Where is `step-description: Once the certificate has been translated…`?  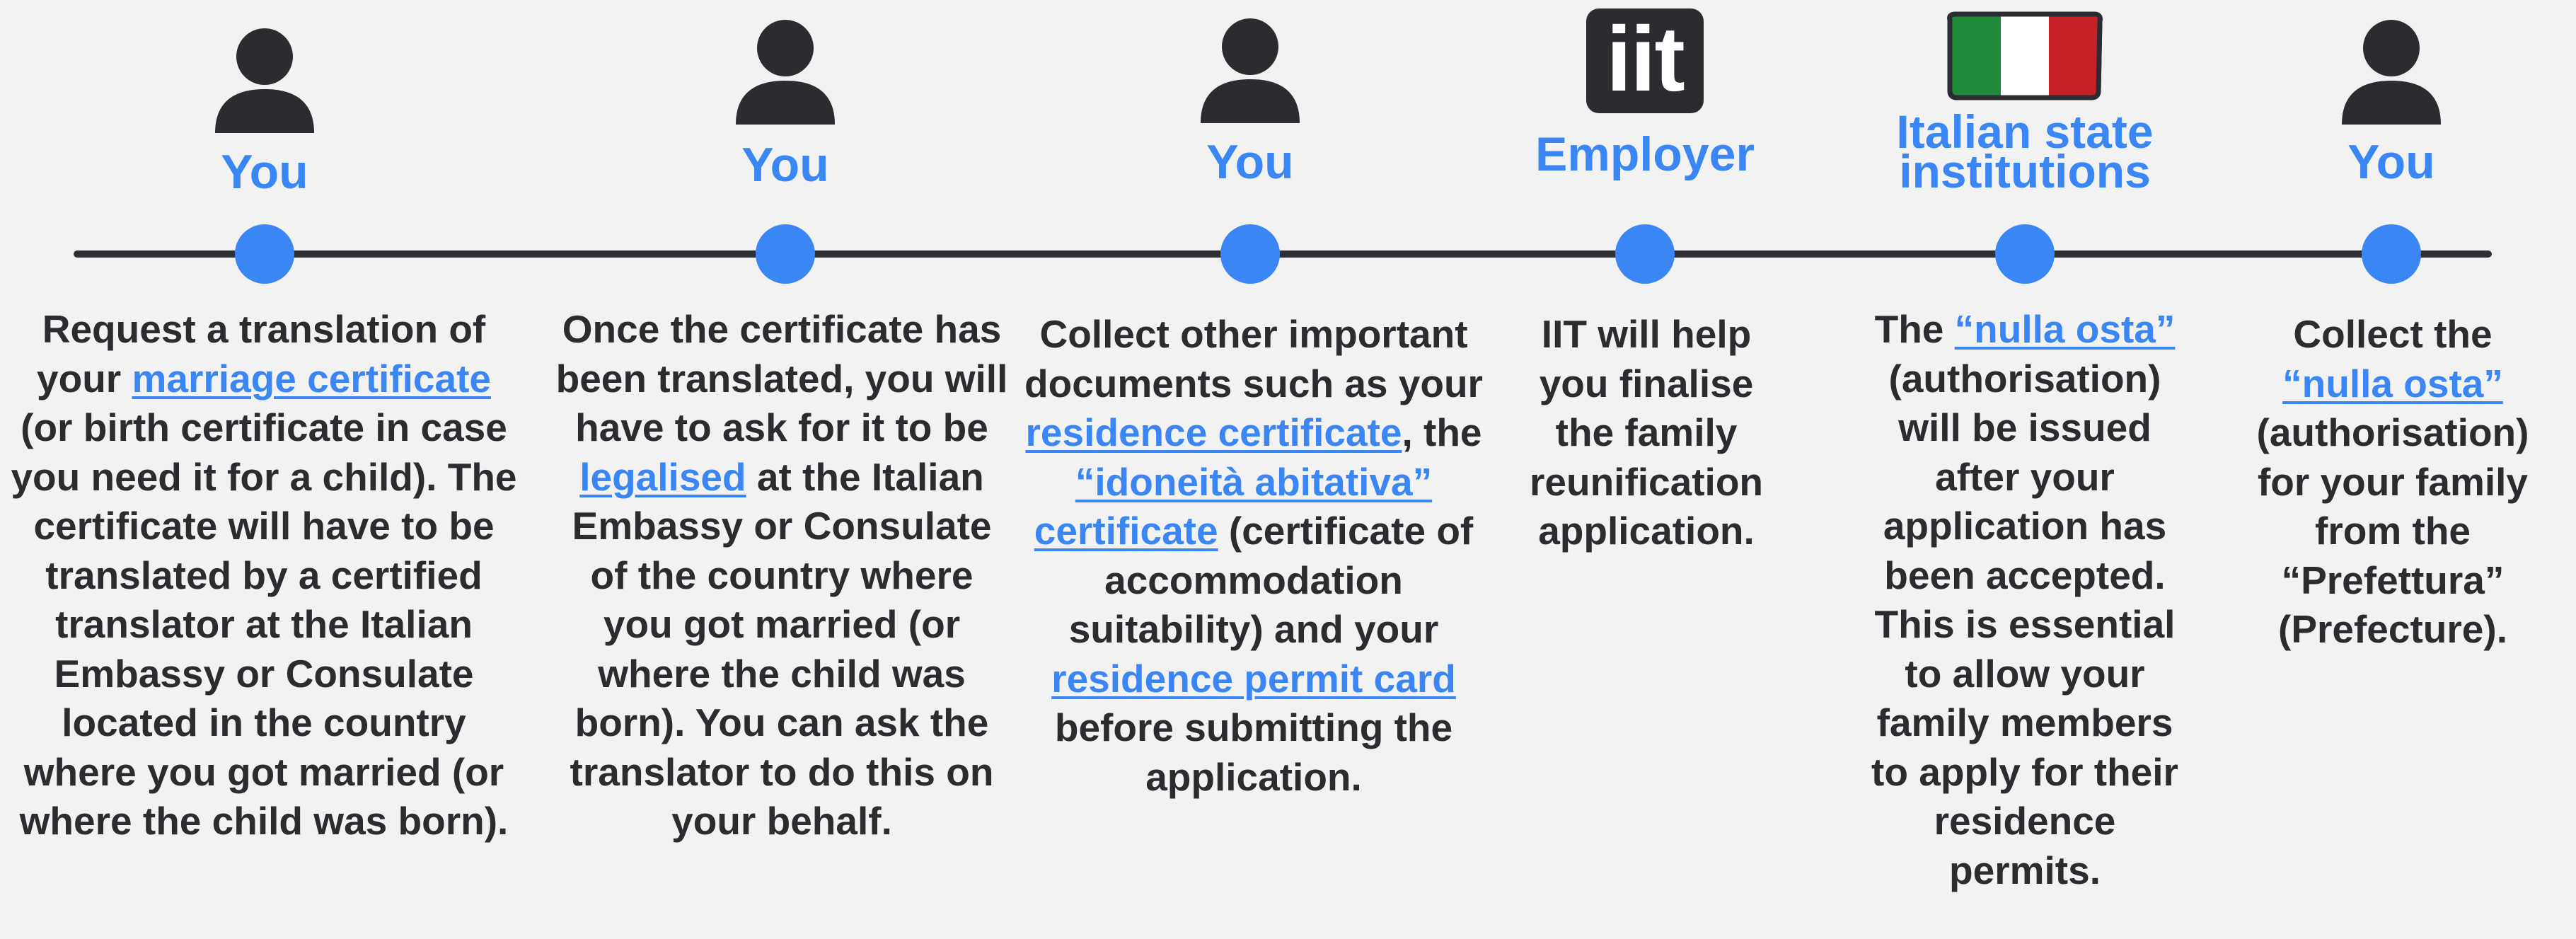
step-description: Once the certificate has been translated… is located at coordinates (781, 575).